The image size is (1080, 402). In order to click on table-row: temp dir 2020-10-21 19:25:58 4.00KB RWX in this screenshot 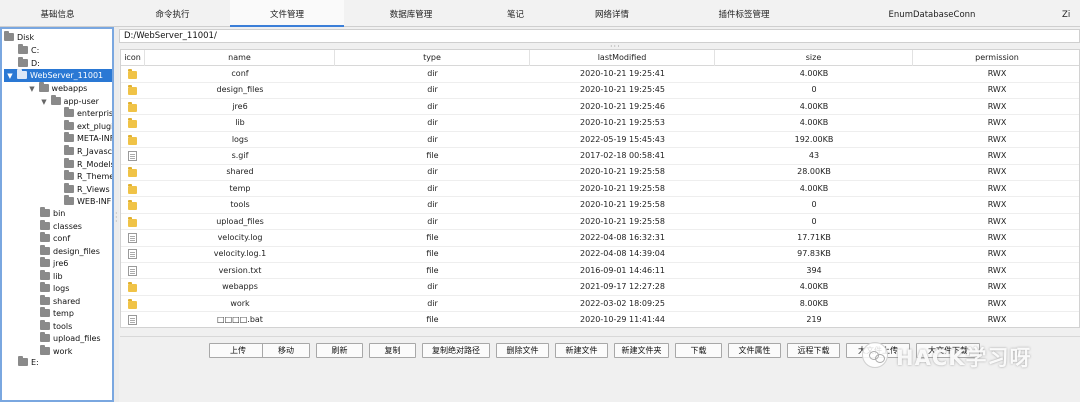, I will do `click(600, 189)`.